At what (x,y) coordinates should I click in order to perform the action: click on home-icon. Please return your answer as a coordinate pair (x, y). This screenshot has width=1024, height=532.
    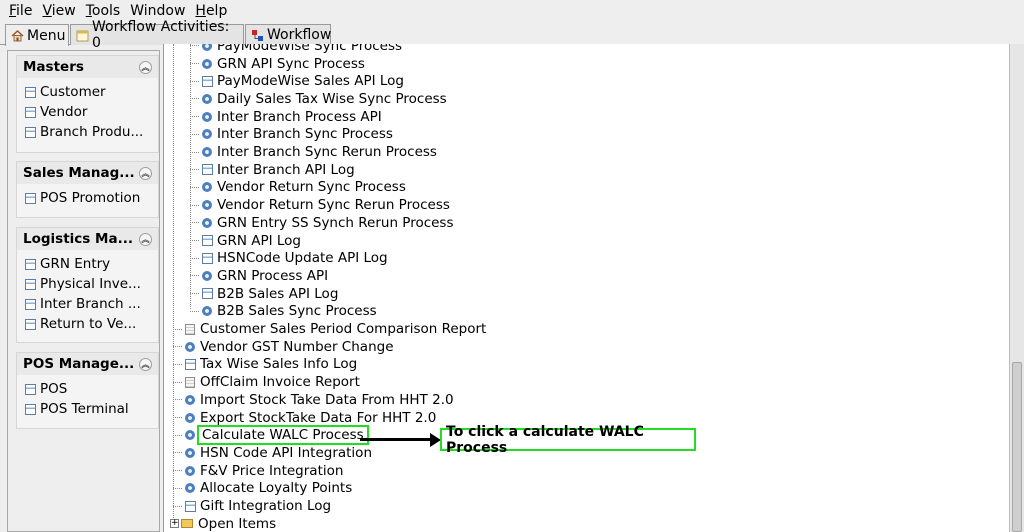
    Looking at the image, I should click on (17, 35).